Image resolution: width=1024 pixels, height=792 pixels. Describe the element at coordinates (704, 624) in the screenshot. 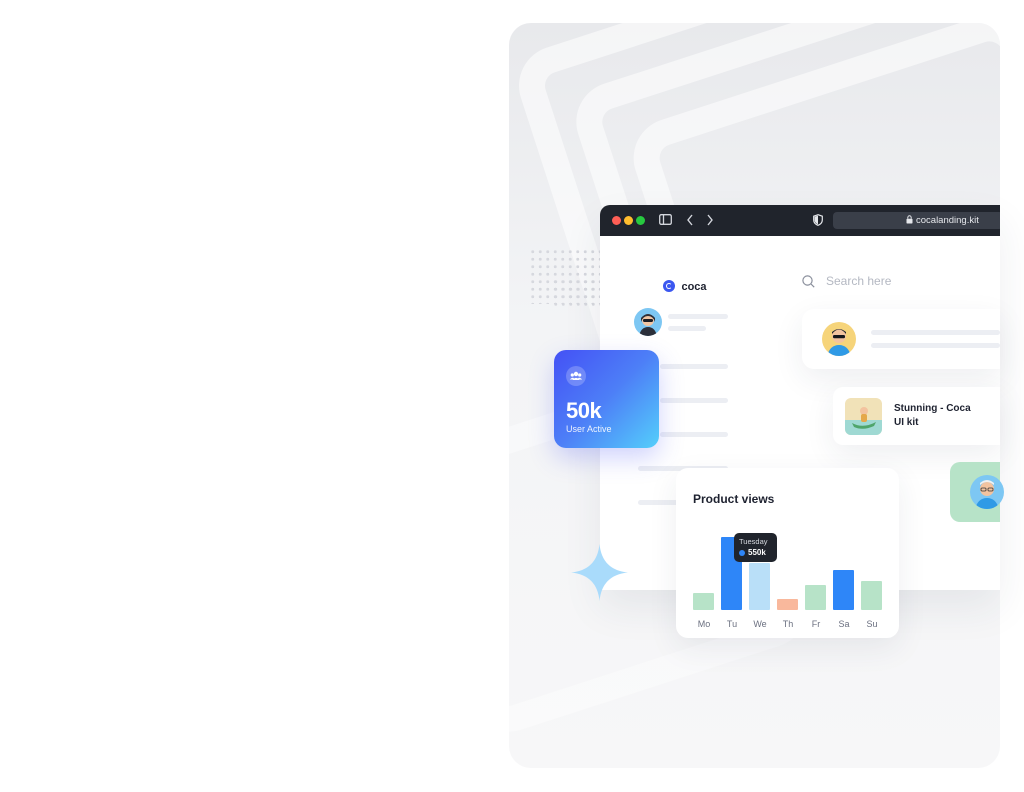

I see `x-tick-label: Mo` at that location.